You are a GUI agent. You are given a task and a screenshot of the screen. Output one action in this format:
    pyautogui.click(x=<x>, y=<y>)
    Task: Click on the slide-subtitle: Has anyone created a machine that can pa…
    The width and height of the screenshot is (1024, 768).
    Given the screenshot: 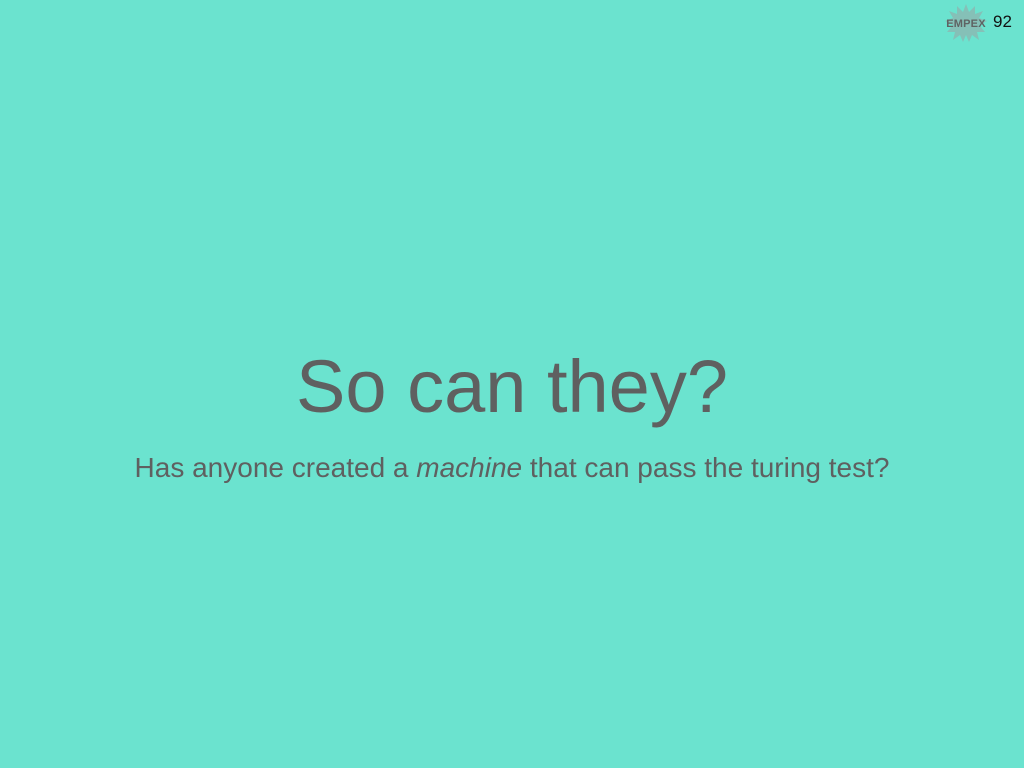 What is the action you would take?
    pyautogui.click(x=512, y=467)
    